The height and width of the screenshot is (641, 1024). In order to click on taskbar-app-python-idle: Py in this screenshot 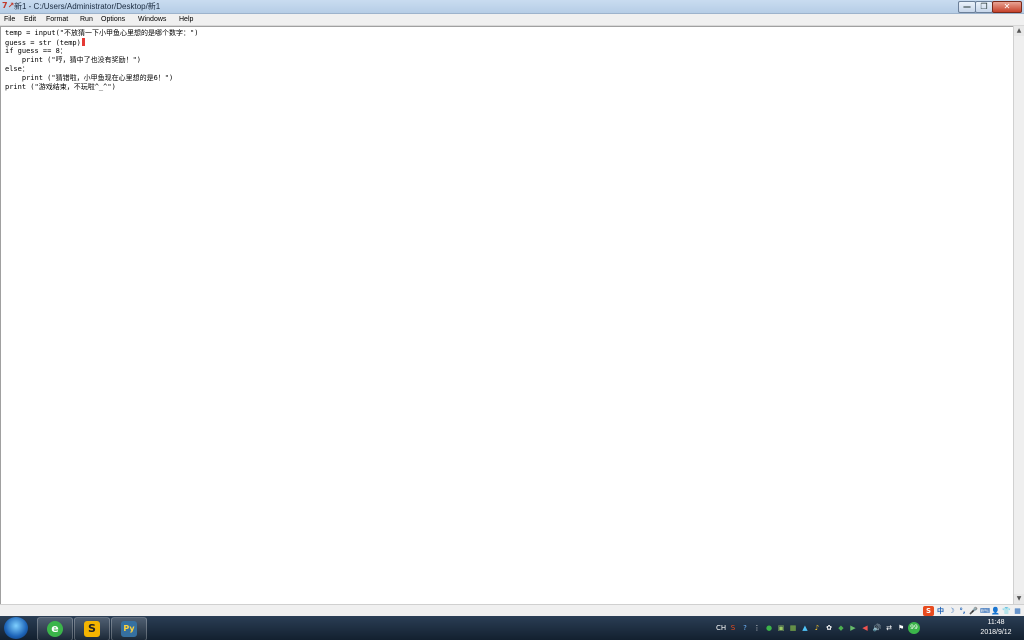, I will do `click(129, 629)`.